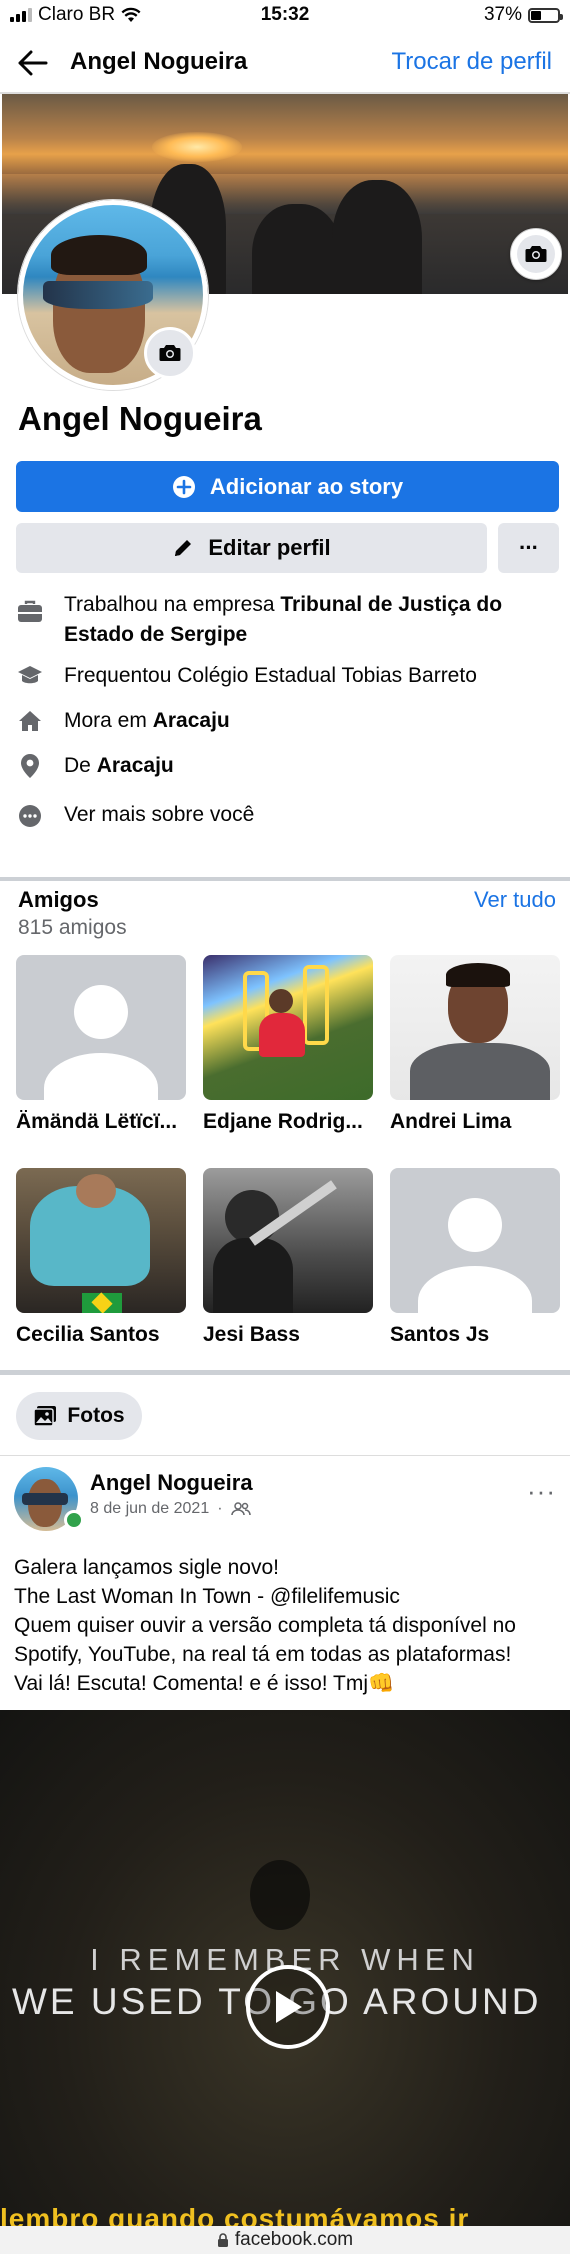  I want to click on url-text: facebook.com, so click(294, 2239).